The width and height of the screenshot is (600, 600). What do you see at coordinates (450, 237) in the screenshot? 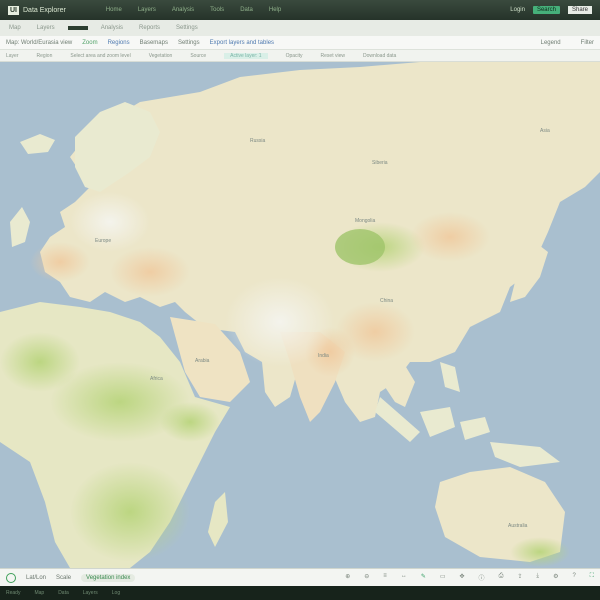
I see `heat-northeast` at bounding box center [450, 237].